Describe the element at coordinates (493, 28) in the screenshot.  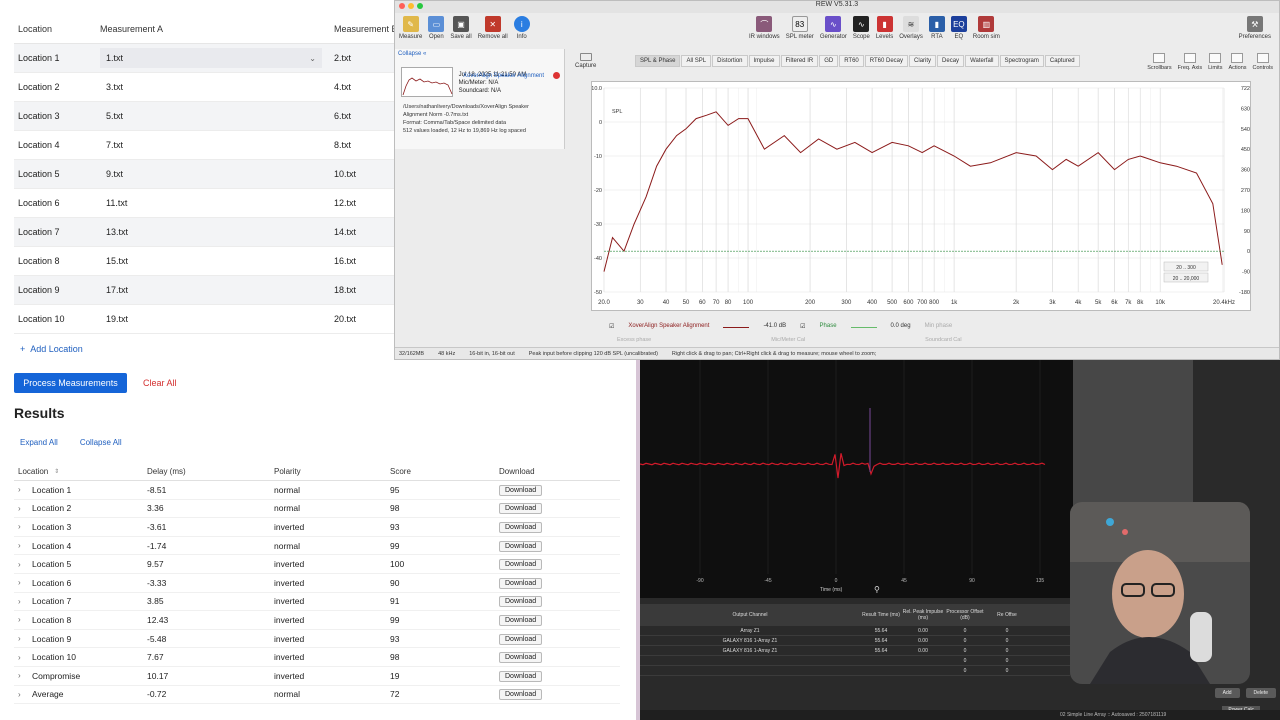
I see `remove-all-button: ✕ Remove all` at that location.